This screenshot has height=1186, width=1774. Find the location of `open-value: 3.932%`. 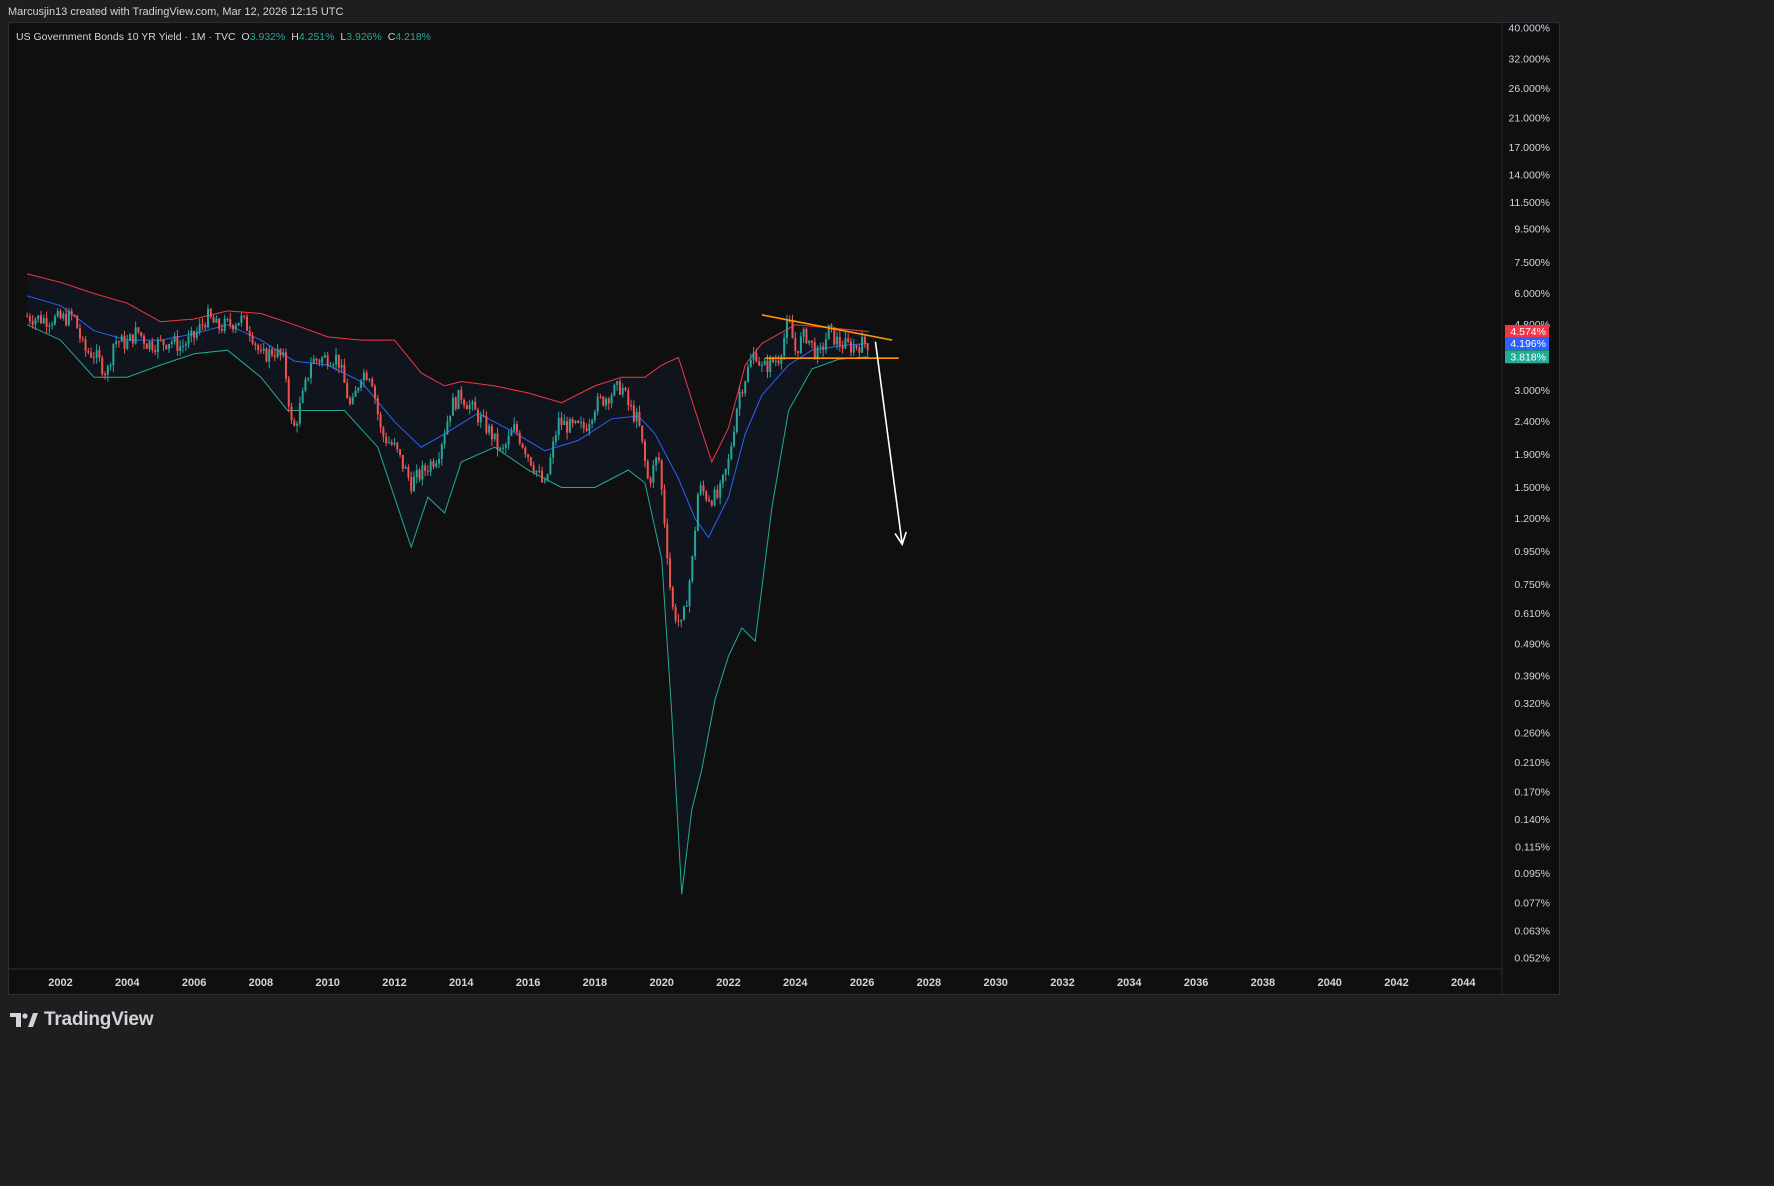

open-value: 3.932% is located at coordinates (267, 37).